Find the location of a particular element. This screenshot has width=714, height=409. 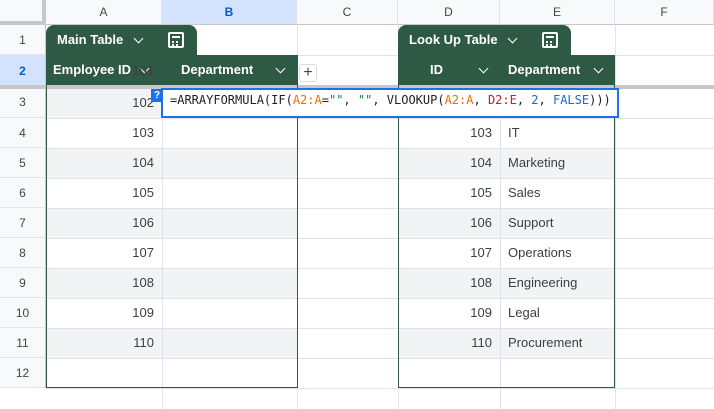

lookup-department-cell: Legal is located at coordinates (524, 313).